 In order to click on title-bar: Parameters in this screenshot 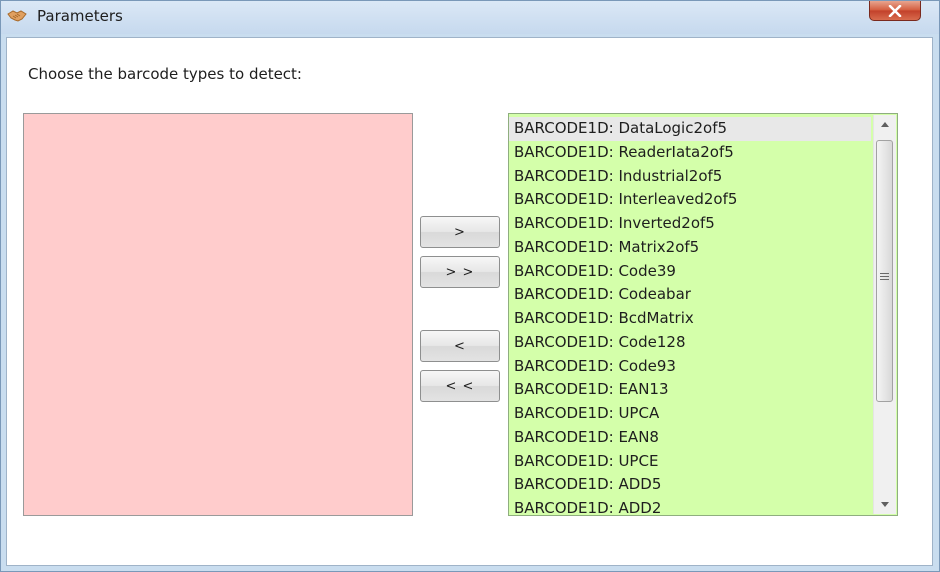, I will do `click(470, 17)`.